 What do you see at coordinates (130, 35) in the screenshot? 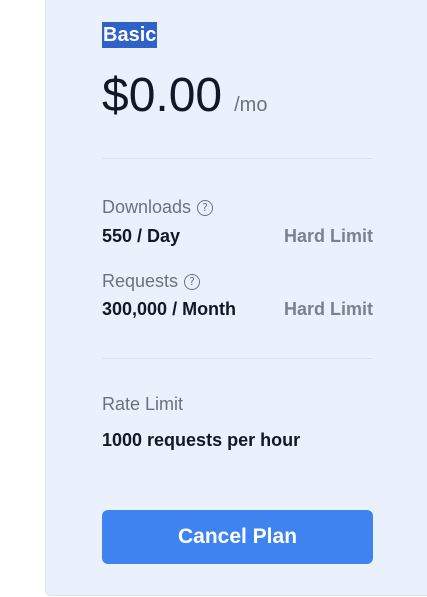
I see `plan-name: Basic` at bounding box center [130, 35].